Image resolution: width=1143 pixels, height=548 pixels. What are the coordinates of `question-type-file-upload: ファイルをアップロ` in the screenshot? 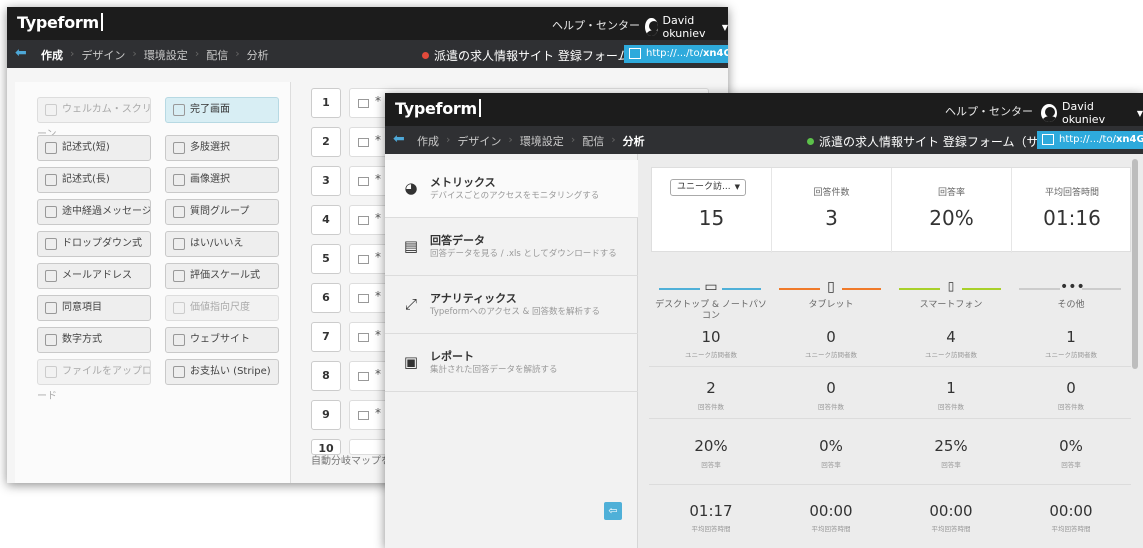 It's located at (94, 372).